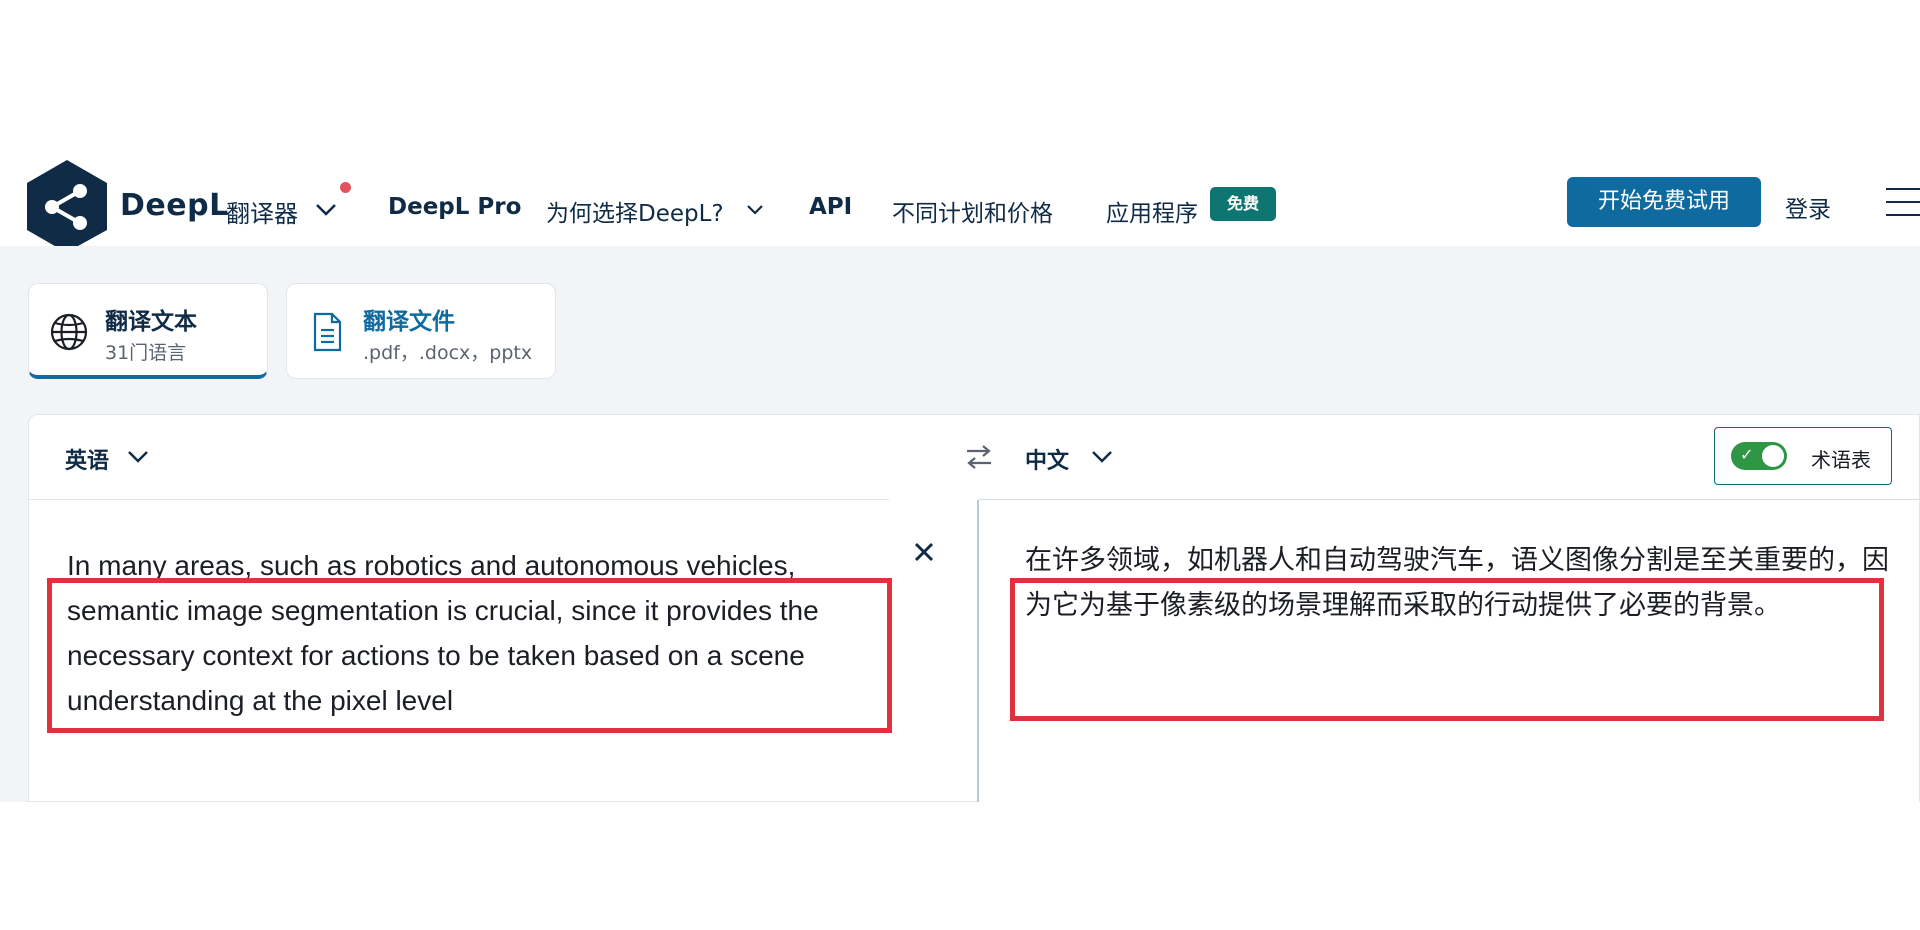  What do you see at coordinates (345, 187) in the screenshot?
I see `notification-dot` at bounding box center [345, 187].